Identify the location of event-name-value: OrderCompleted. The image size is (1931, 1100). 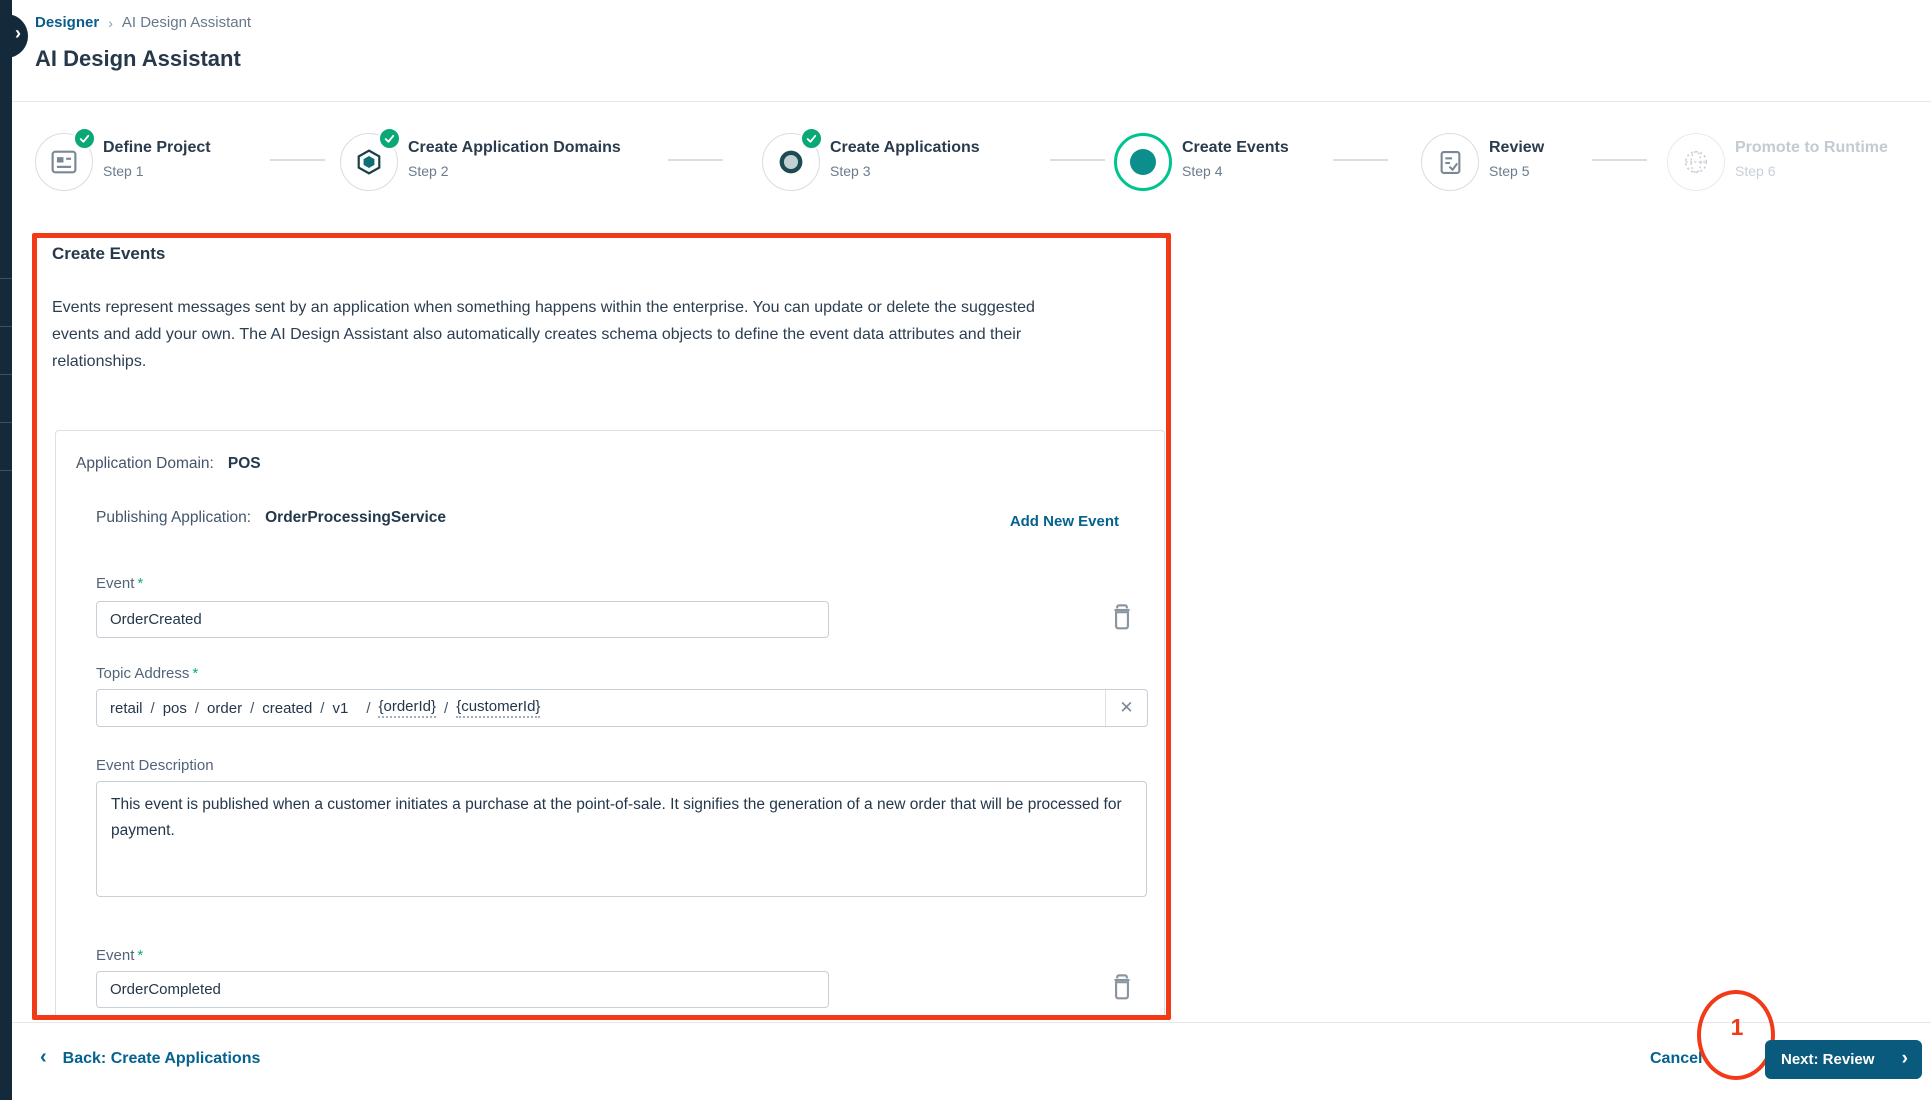
(165, 989).